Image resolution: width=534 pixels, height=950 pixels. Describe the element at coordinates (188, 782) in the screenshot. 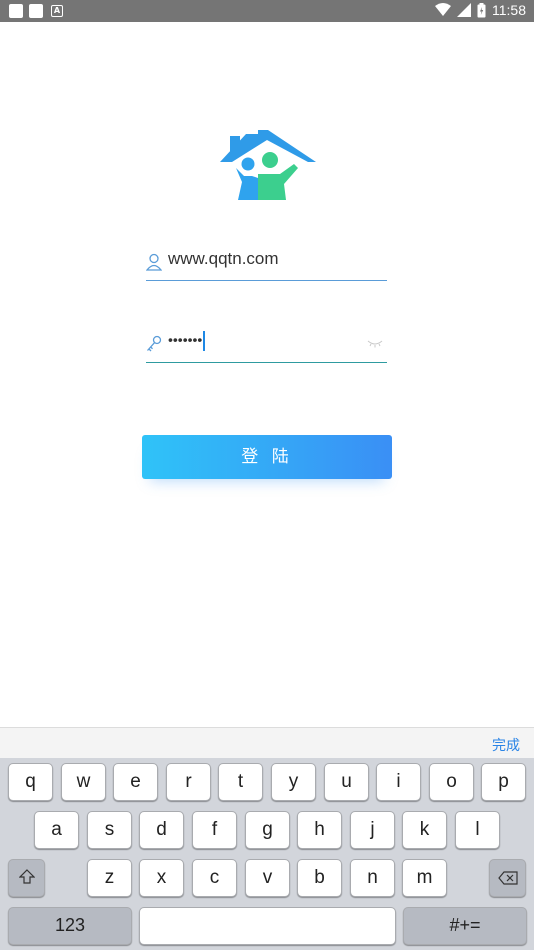

I see `key-r: r` at that location.